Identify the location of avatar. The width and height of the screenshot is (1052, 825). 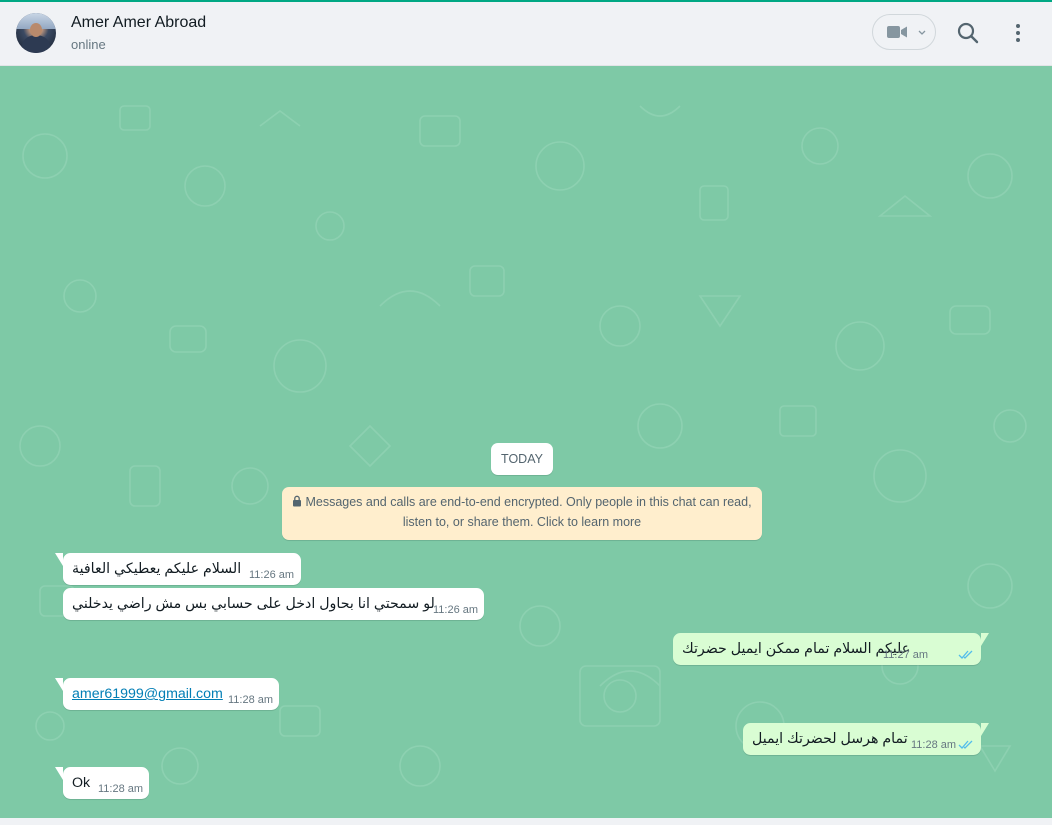
(36, 33).